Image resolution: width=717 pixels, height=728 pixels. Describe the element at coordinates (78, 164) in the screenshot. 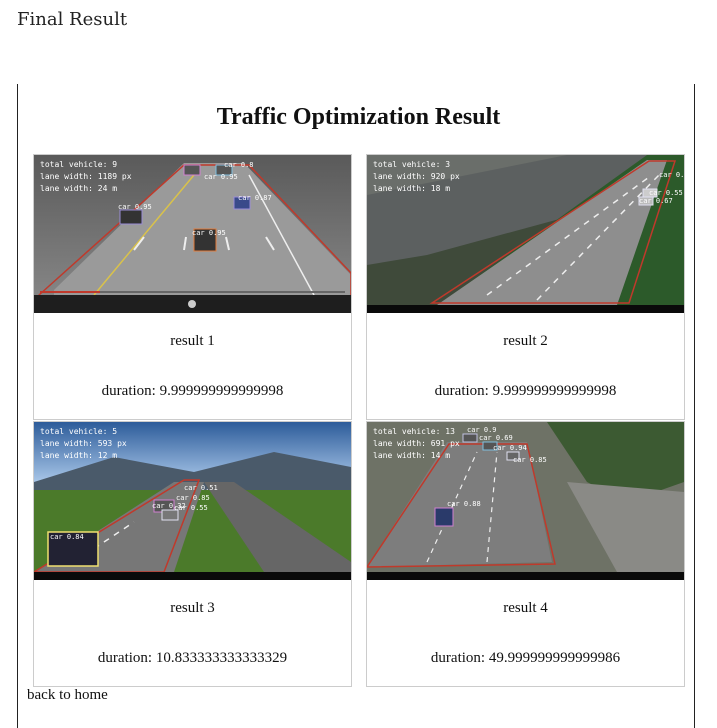

I see `svg-text: total vehicle: 9` at that location.